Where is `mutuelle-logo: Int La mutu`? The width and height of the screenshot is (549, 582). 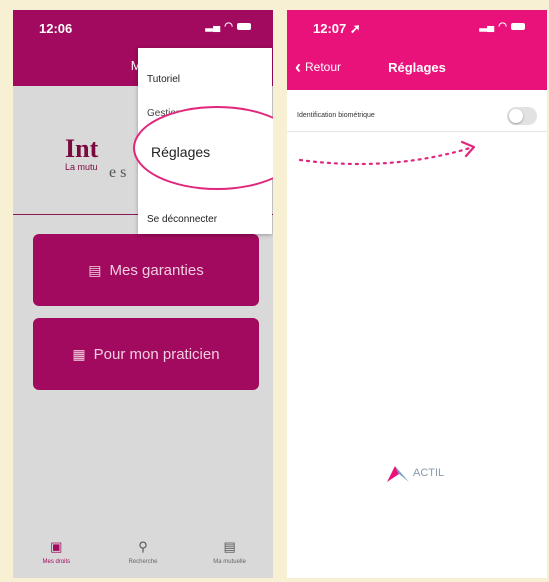
mutuelle-logo: Int La mutu is located at coordinates (81, 153).